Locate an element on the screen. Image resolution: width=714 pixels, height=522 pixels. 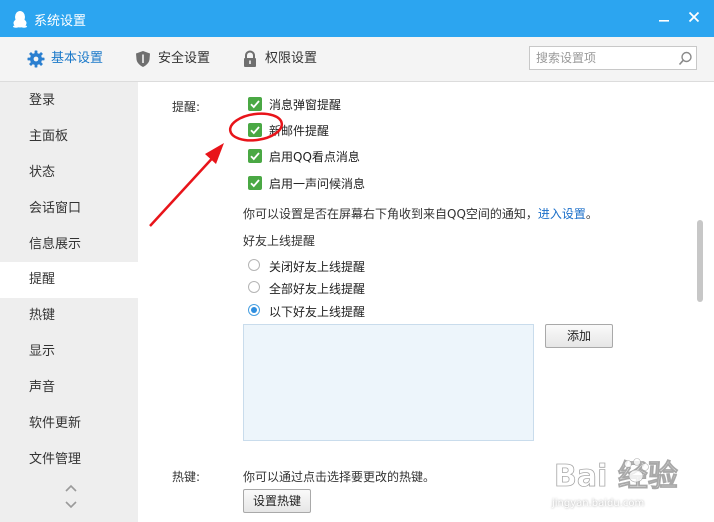
sidebar-item-info-display: 信息展示 is located at coordinates (69, 245).